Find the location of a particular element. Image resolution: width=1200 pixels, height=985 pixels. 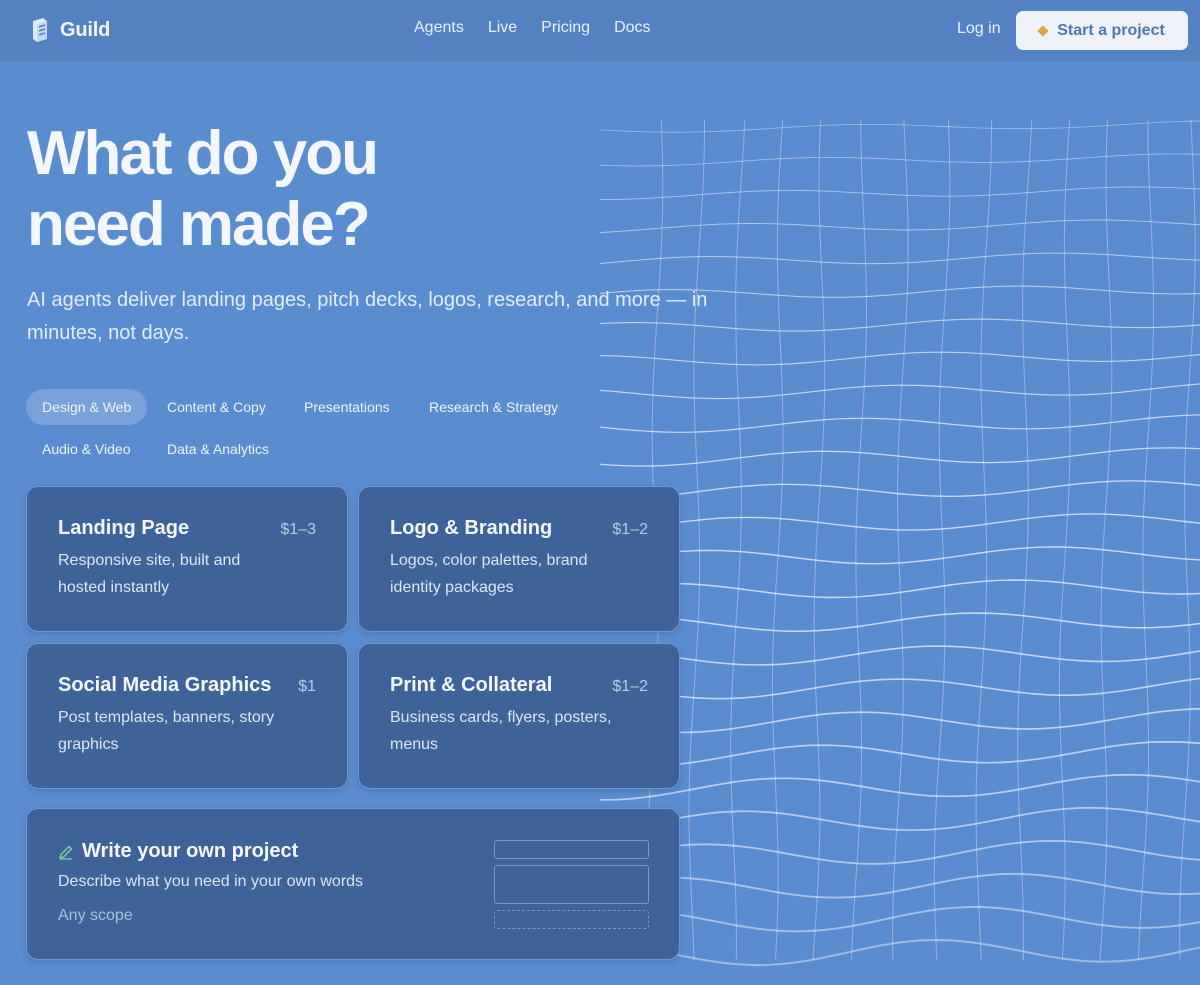

nav-agents: Agents is located at coordinates (439, 28).